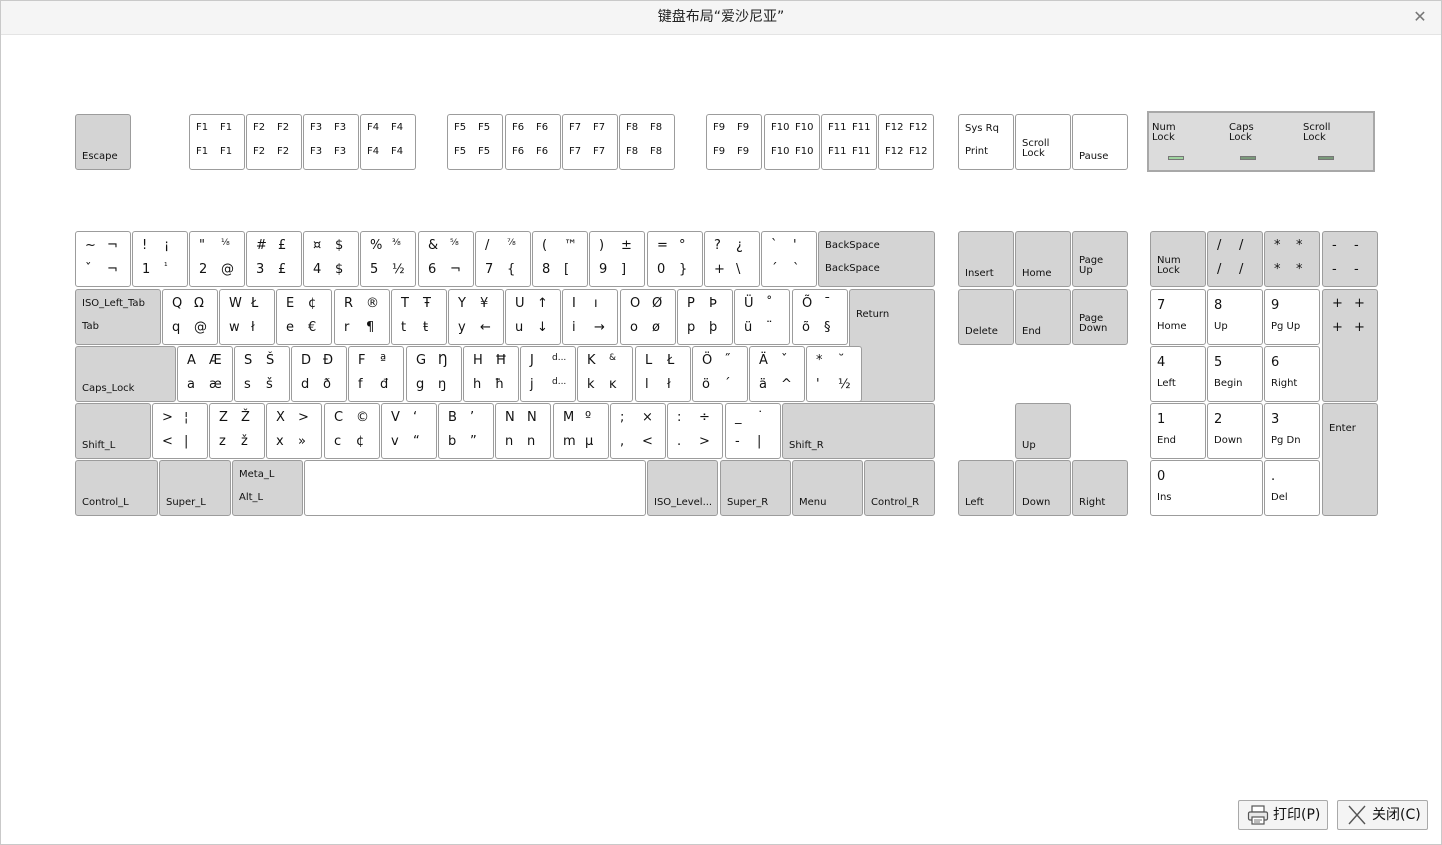 The width and height of the screenshot is (1442, 845). What do you see at coordinates (1292, 317) in the screenshot?
I see `key-kp-9: 9 Pg Up` at bounding box center [1292, 317].